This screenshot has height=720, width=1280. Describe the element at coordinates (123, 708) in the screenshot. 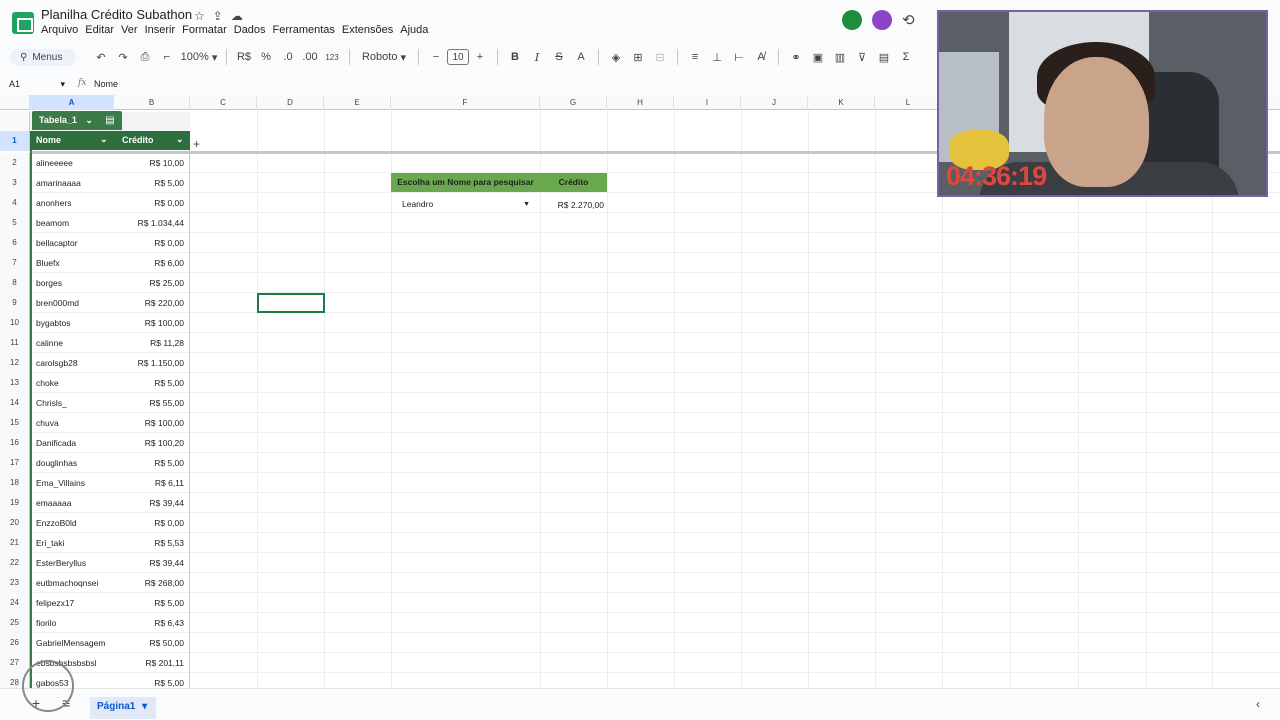

I see `sheet-tab-pagina1: Página1 ▾` at that location.